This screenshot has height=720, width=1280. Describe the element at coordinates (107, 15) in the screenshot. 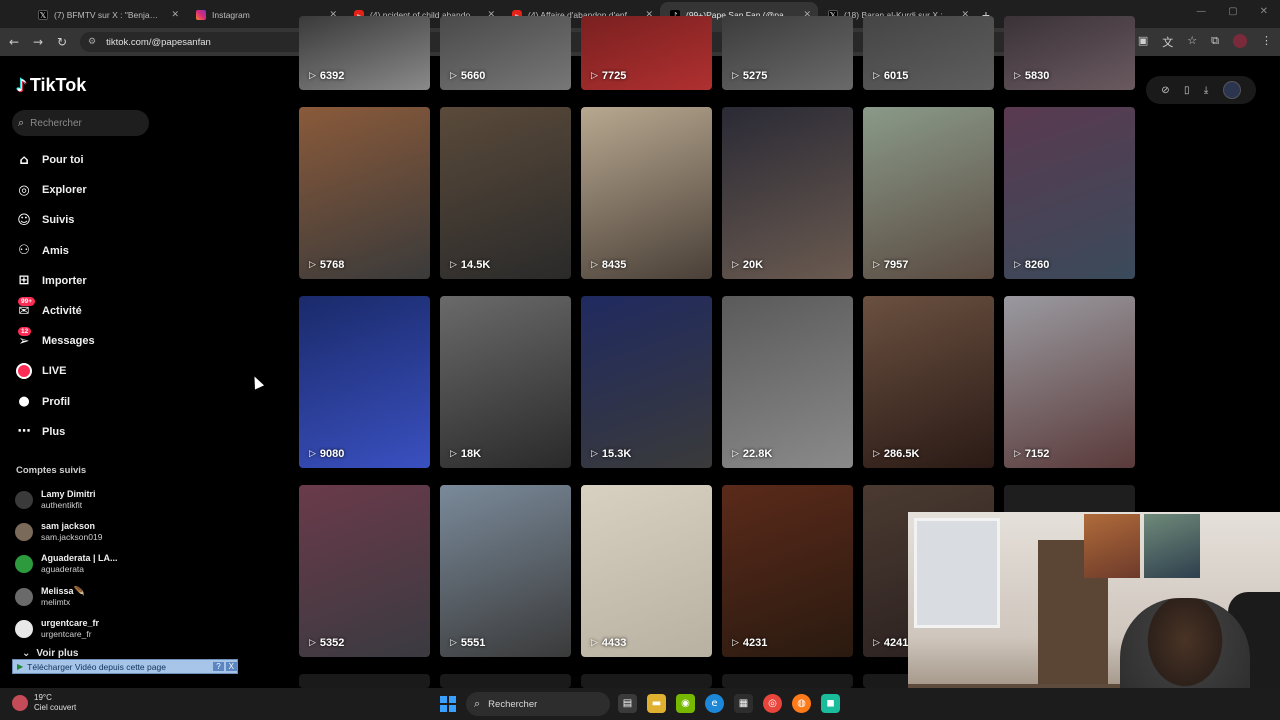

I see `browser-tab: 𝕏 (7) BFMTV sur X : "Benjamin Ne ✕` at that location.